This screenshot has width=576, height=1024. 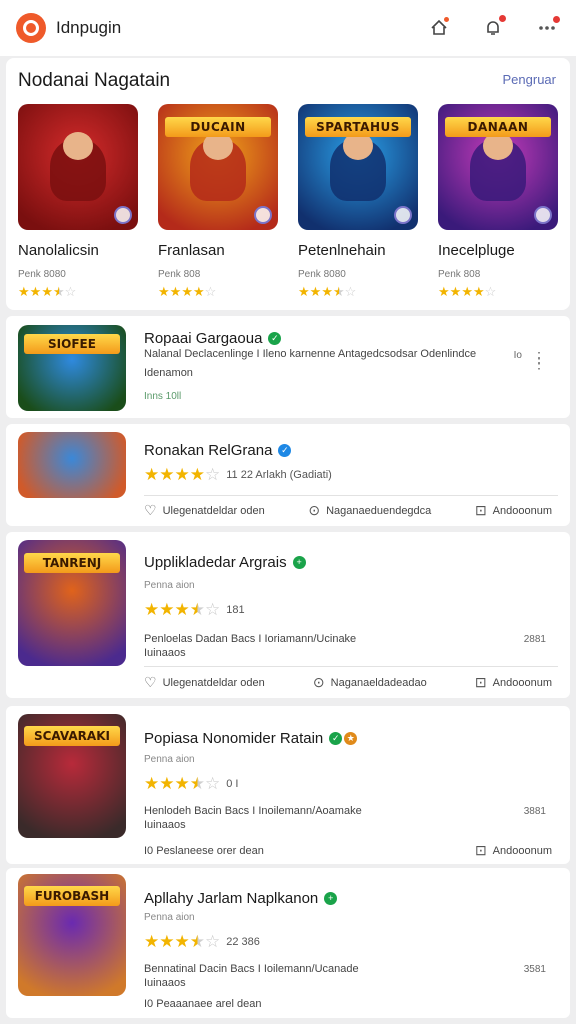 I want to click on app-thumbnail: TANRENJ, so click(x=72, y=603).